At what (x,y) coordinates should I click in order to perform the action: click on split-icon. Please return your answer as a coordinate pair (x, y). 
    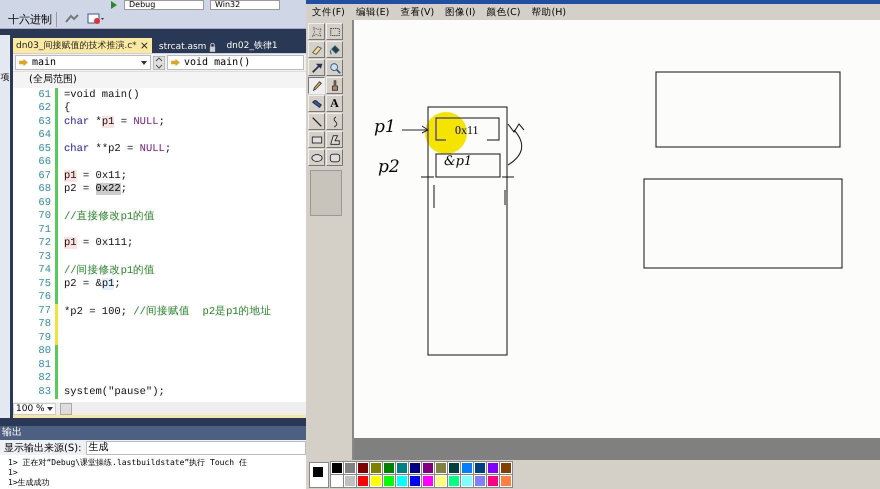
    Looking at the image, I should click on (159, 63).